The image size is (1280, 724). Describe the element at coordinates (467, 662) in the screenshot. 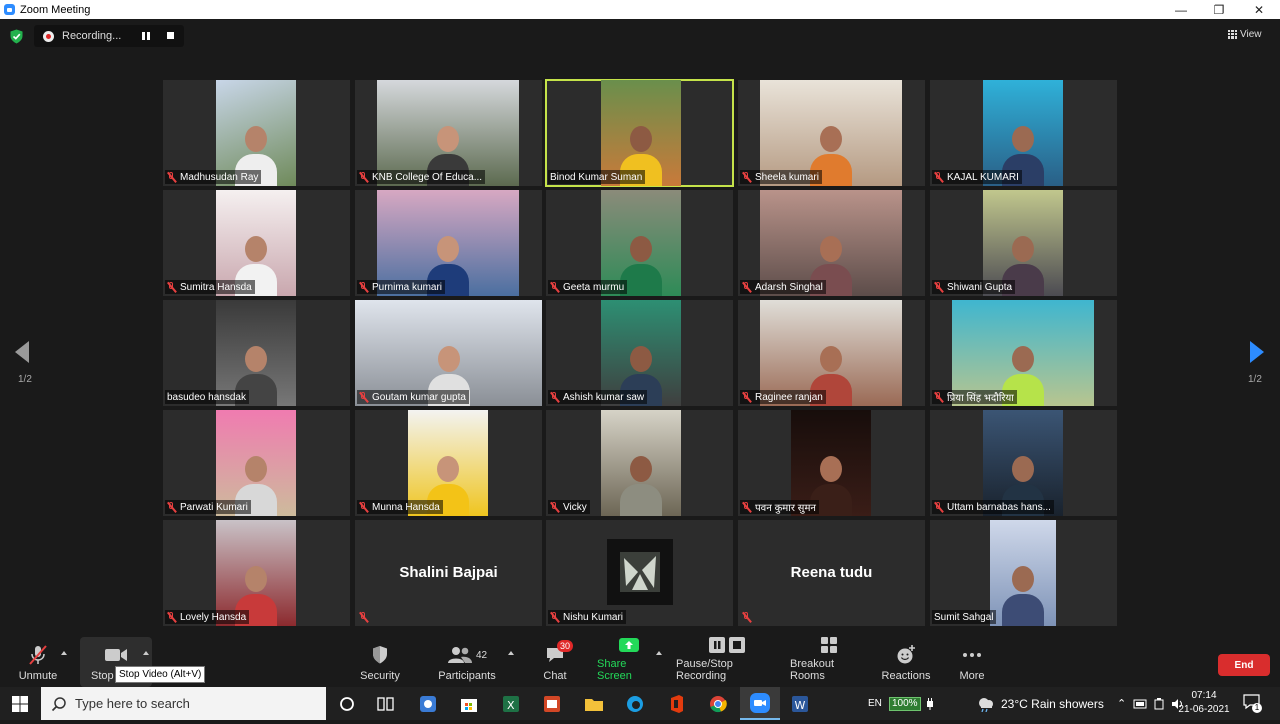

I see `participants-button: 42 Participants` at that location.